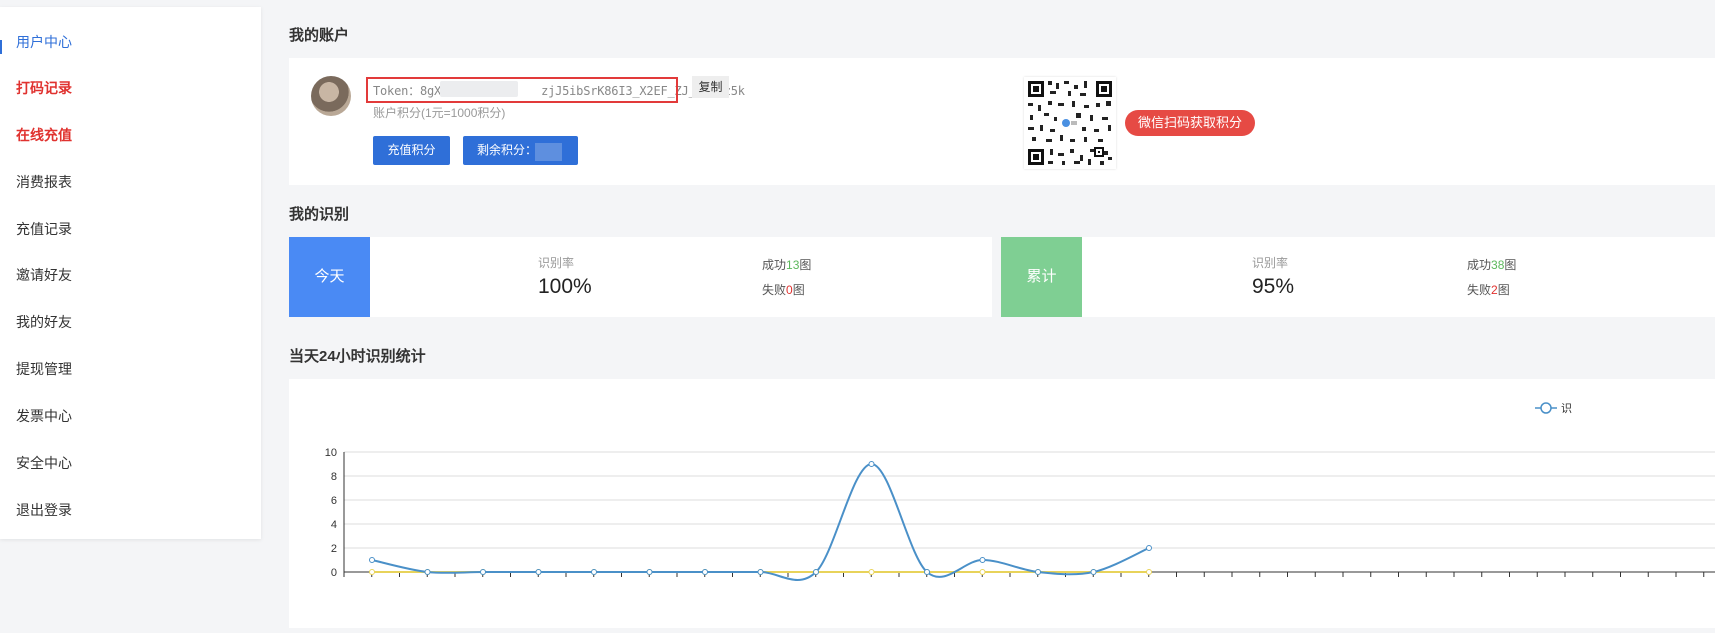  What do you see at coordinates (357, 356) in the screenshot?
I see `chart-title: 当天24小时识别统计` at bounding box center [357, 356].